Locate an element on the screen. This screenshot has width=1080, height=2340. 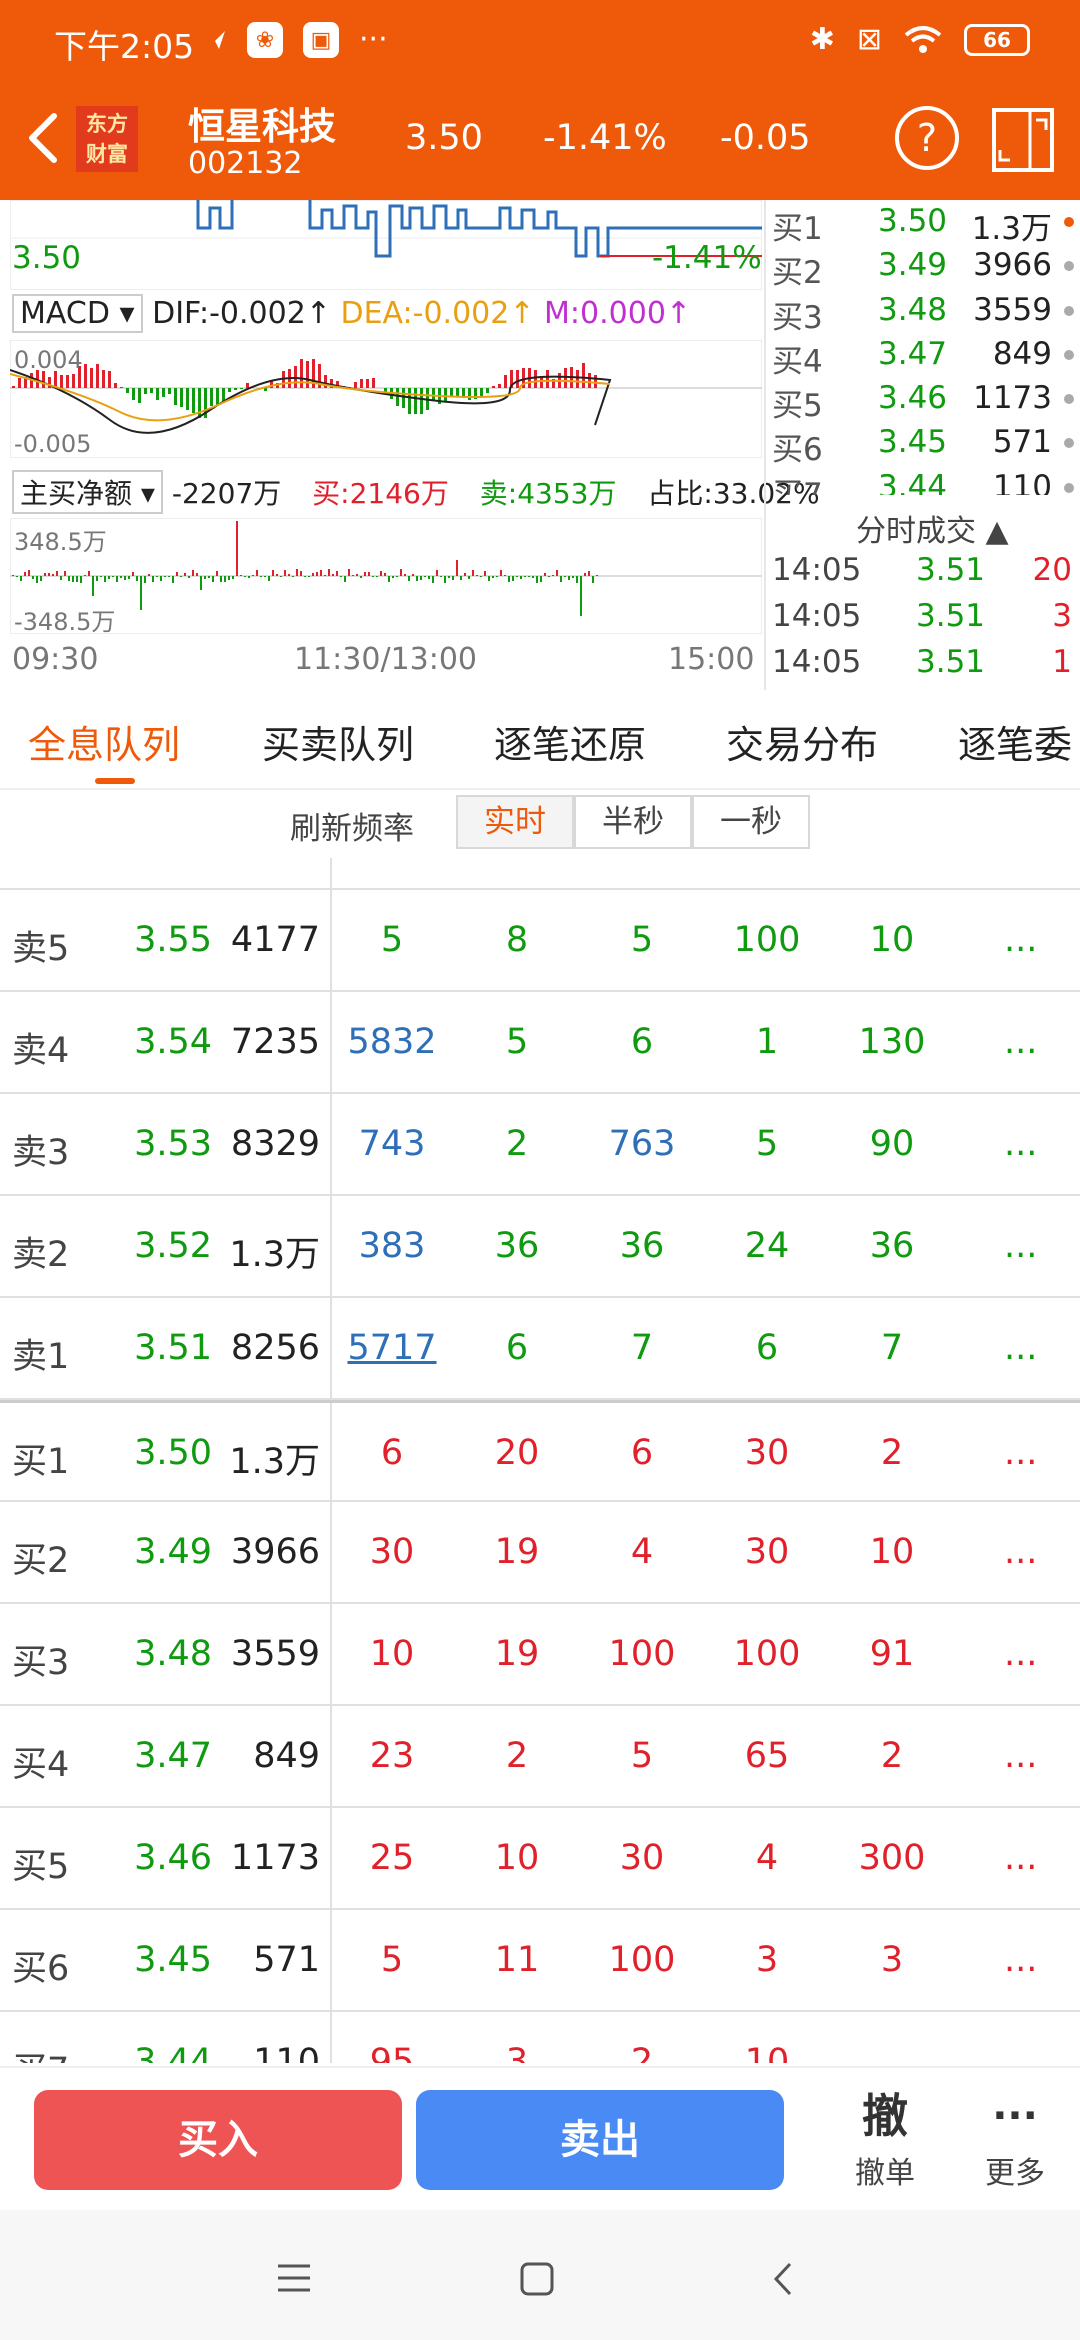
fullscreen-icon is located at coordinates (1023, 140).